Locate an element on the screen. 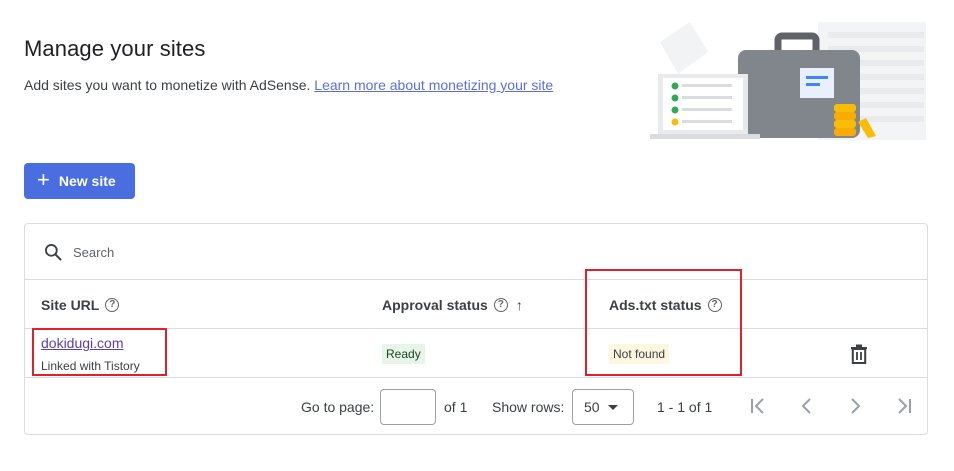  new-site-label: New site is located at coordinates (87, 181).